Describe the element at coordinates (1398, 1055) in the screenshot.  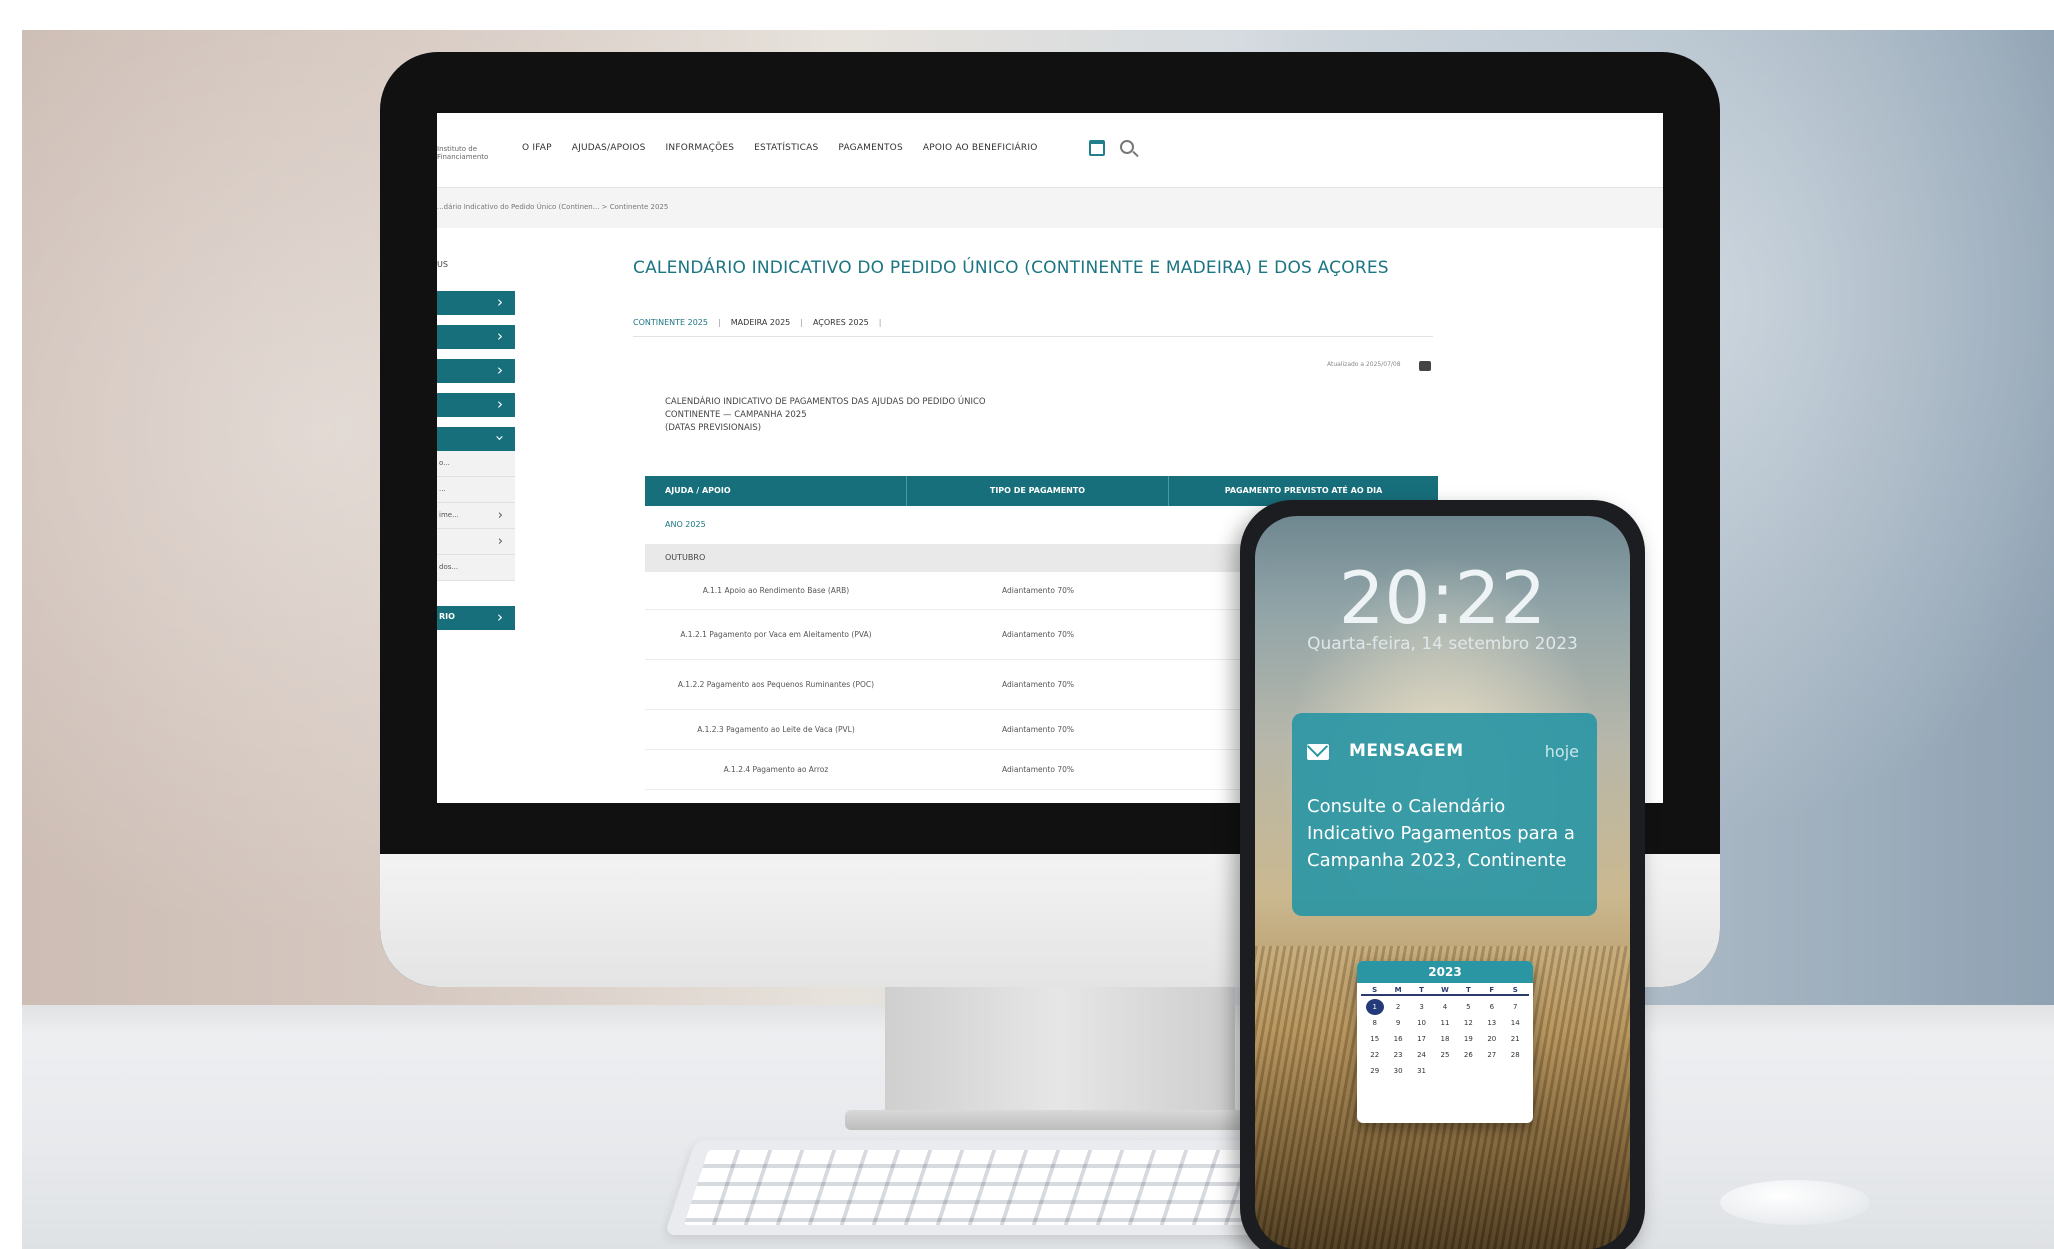
I see `calendar-day: 23` at that location.